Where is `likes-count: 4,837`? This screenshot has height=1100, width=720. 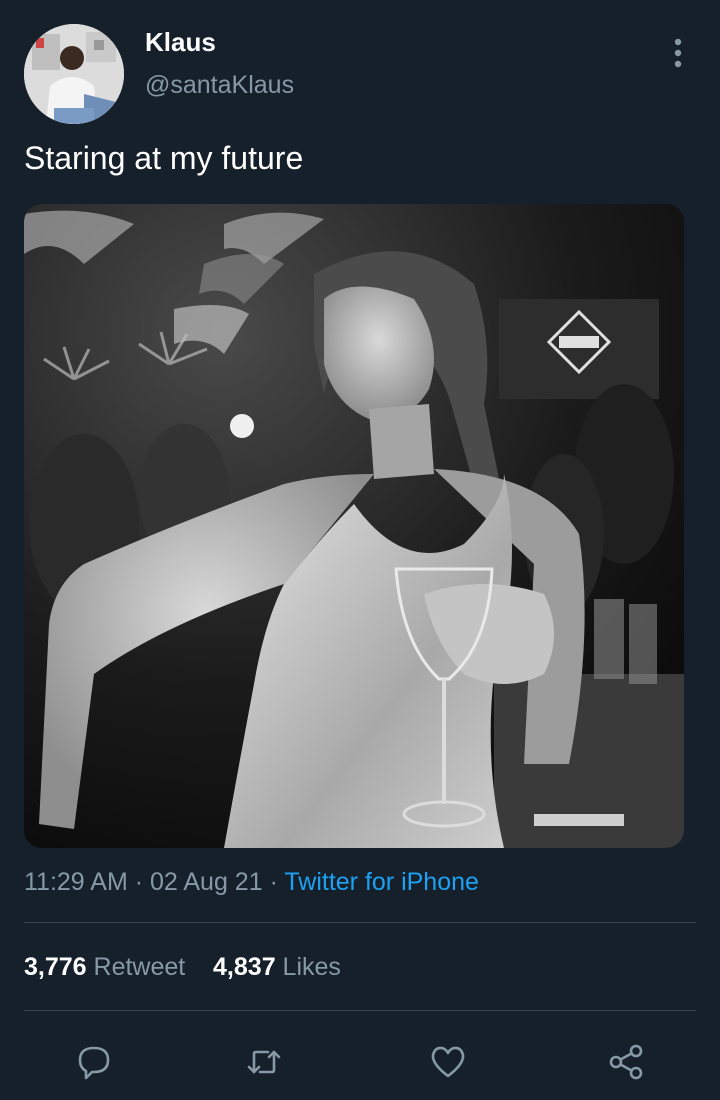 likes-count: 4,837 is located at coordinates (244, 967).